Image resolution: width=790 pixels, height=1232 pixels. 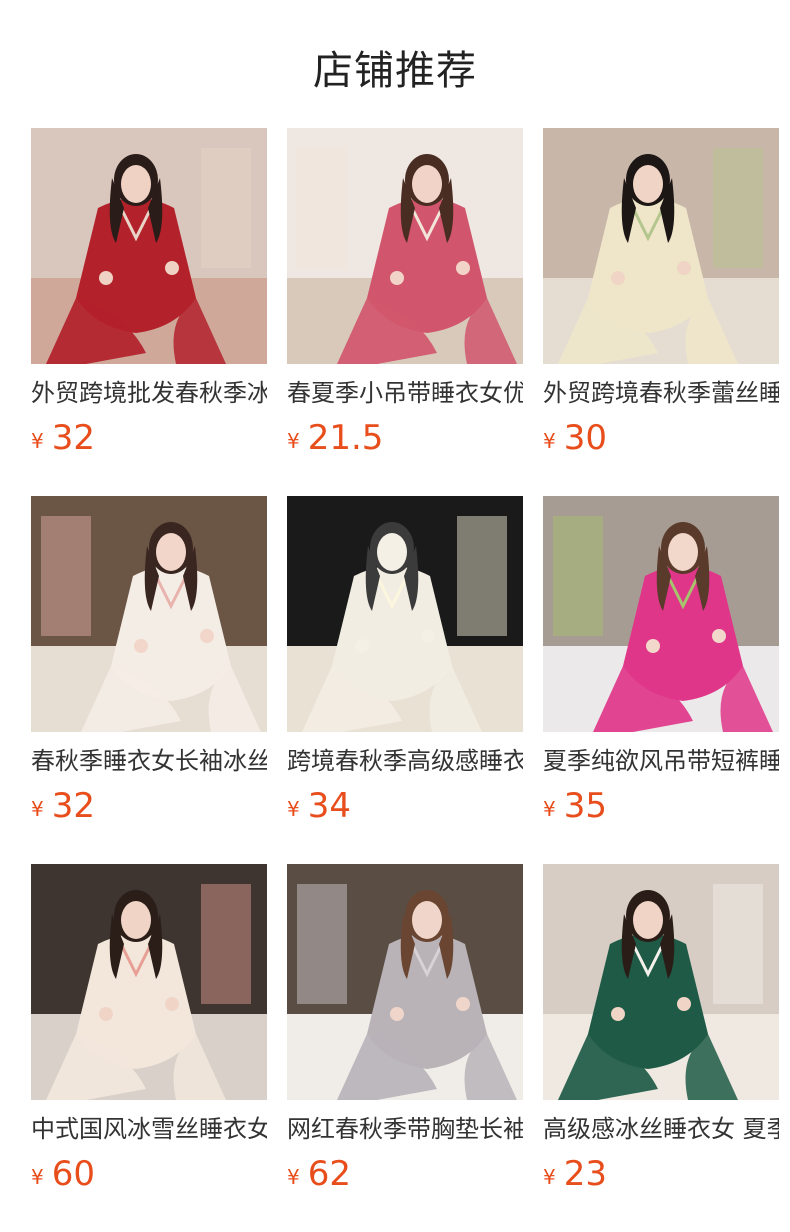 What do you see at coordinates (149, 1129) in the screenshot?
I see `product-title: 中式国风冰雪丝睡衣女长袖` at bounding box center [149, 1129].